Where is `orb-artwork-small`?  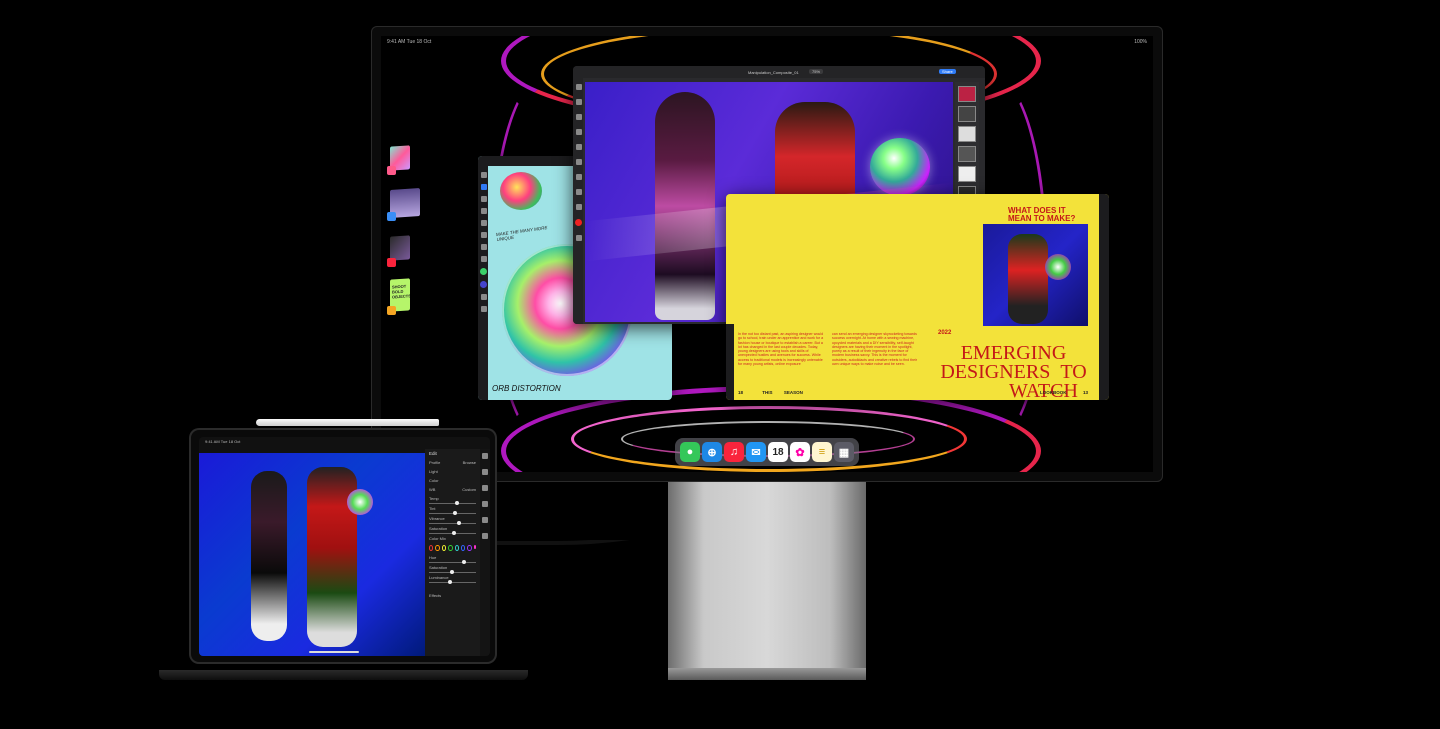
orb-artwork-small is located at coordinates (521, 191).